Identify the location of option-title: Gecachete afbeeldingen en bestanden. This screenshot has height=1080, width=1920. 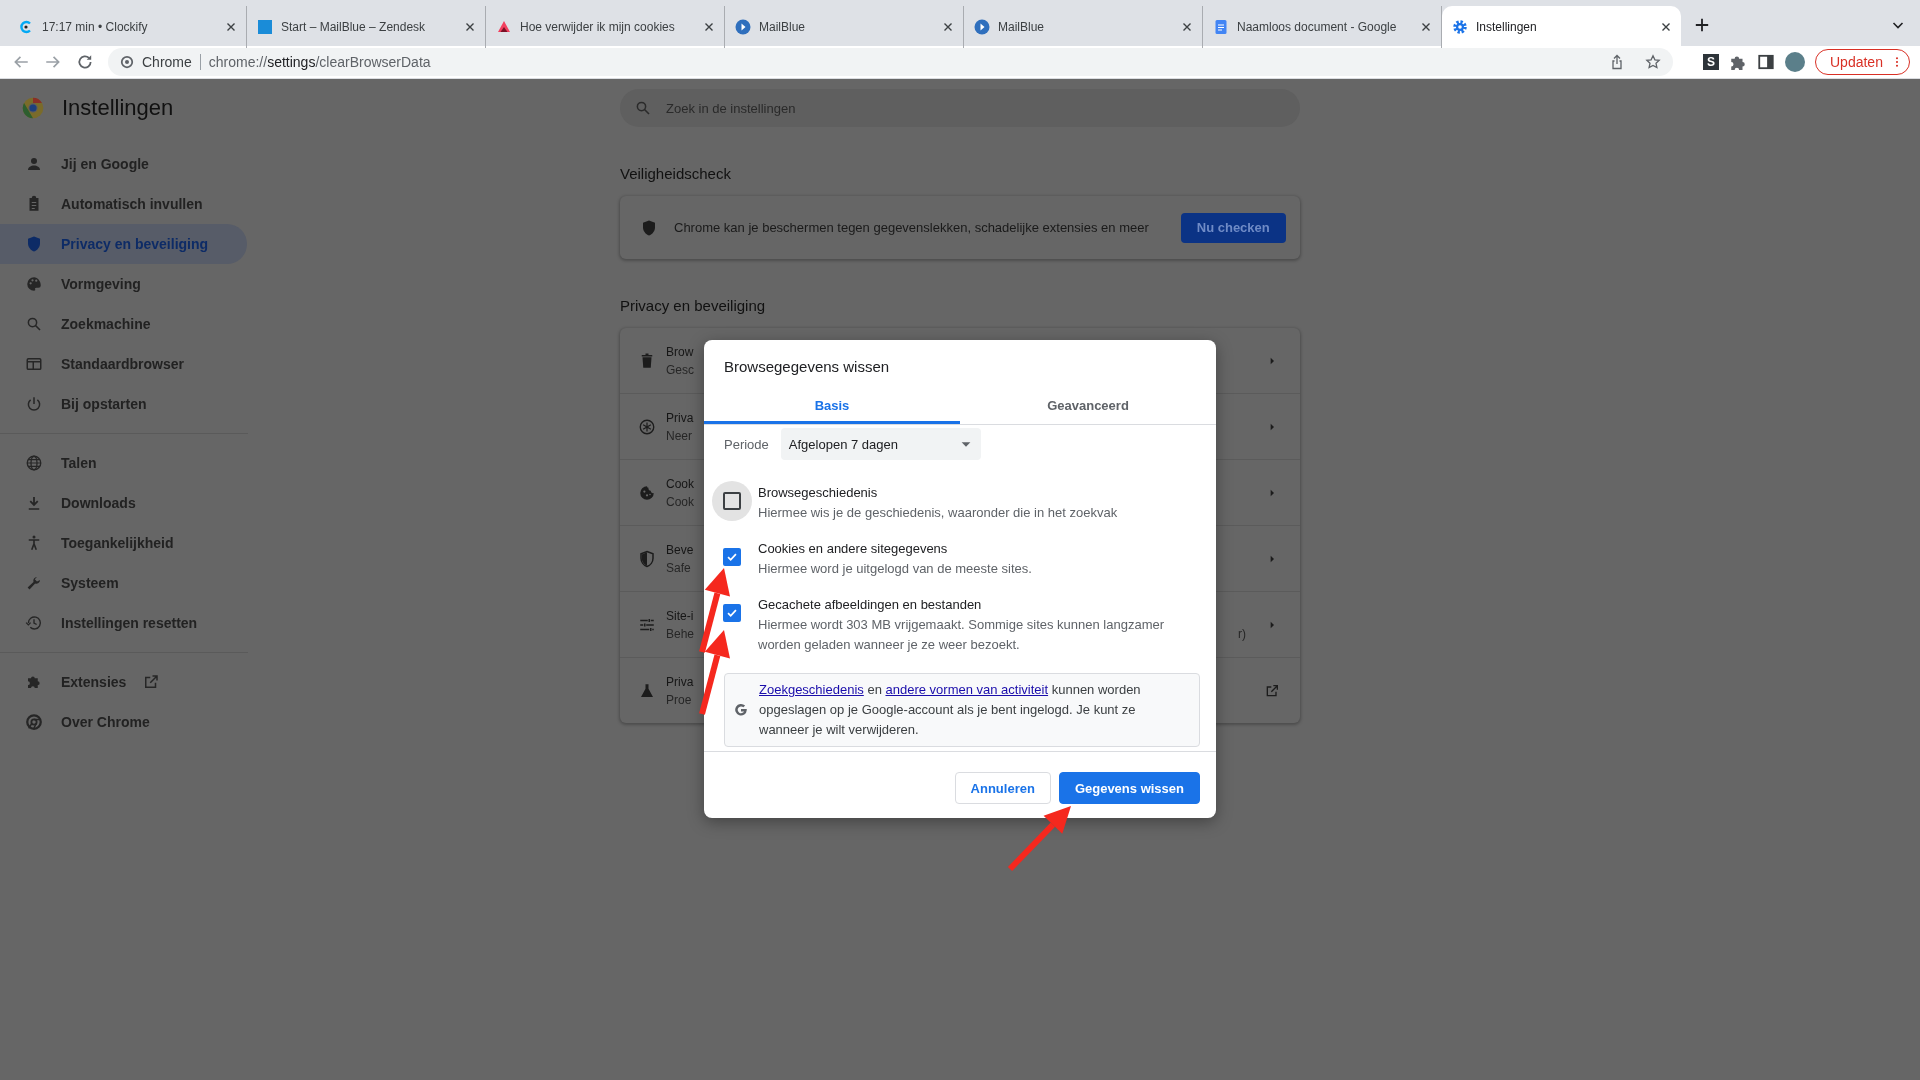
(870, 604).